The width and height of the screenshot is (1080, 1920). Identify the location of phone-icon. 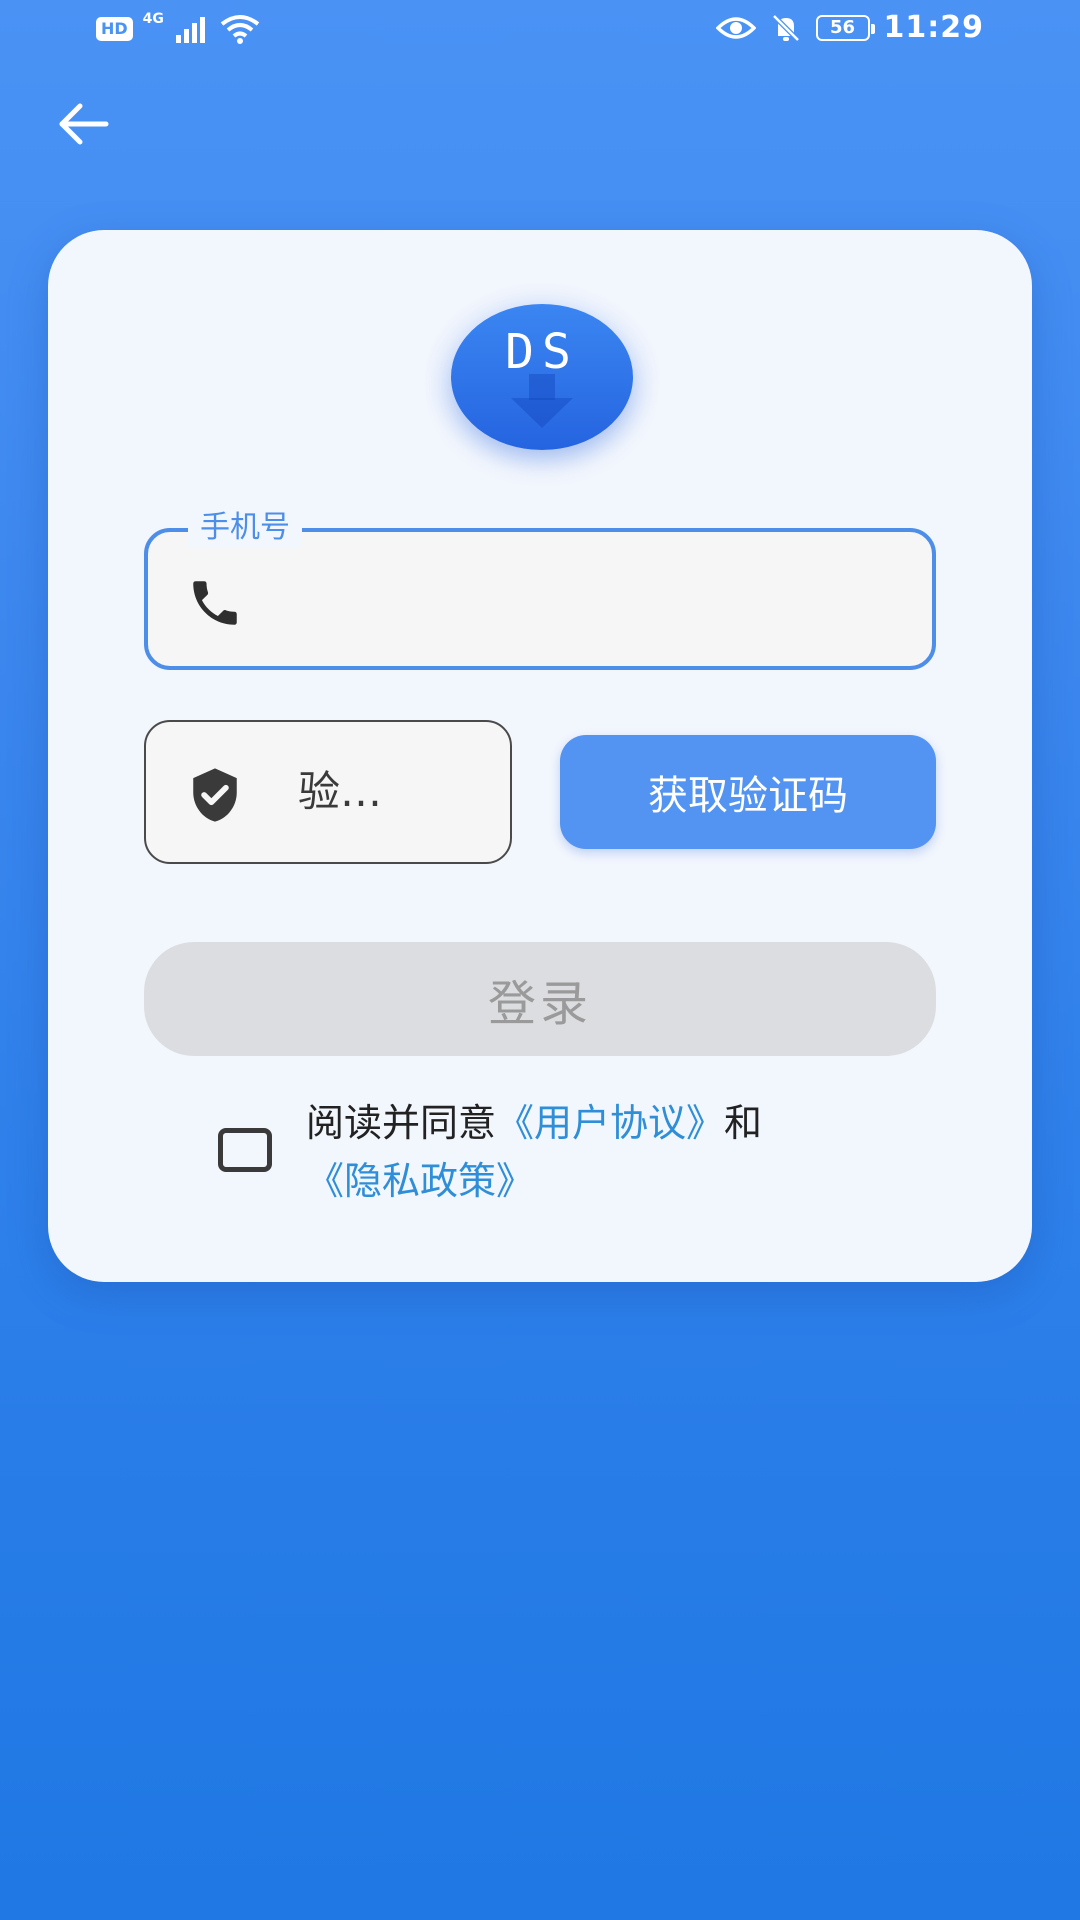
(215, 603).